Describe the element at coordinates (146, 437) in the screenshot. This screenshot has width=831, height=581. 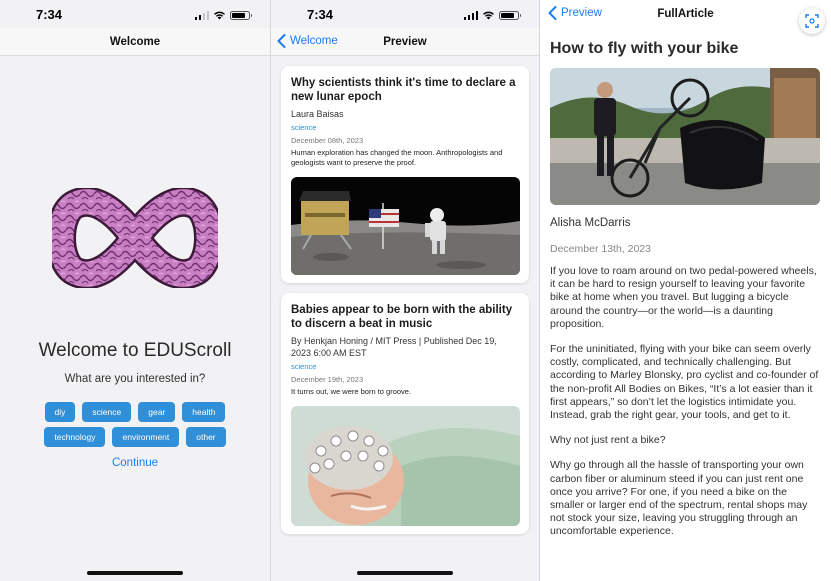
I see `chip-environment: environment` at that location.